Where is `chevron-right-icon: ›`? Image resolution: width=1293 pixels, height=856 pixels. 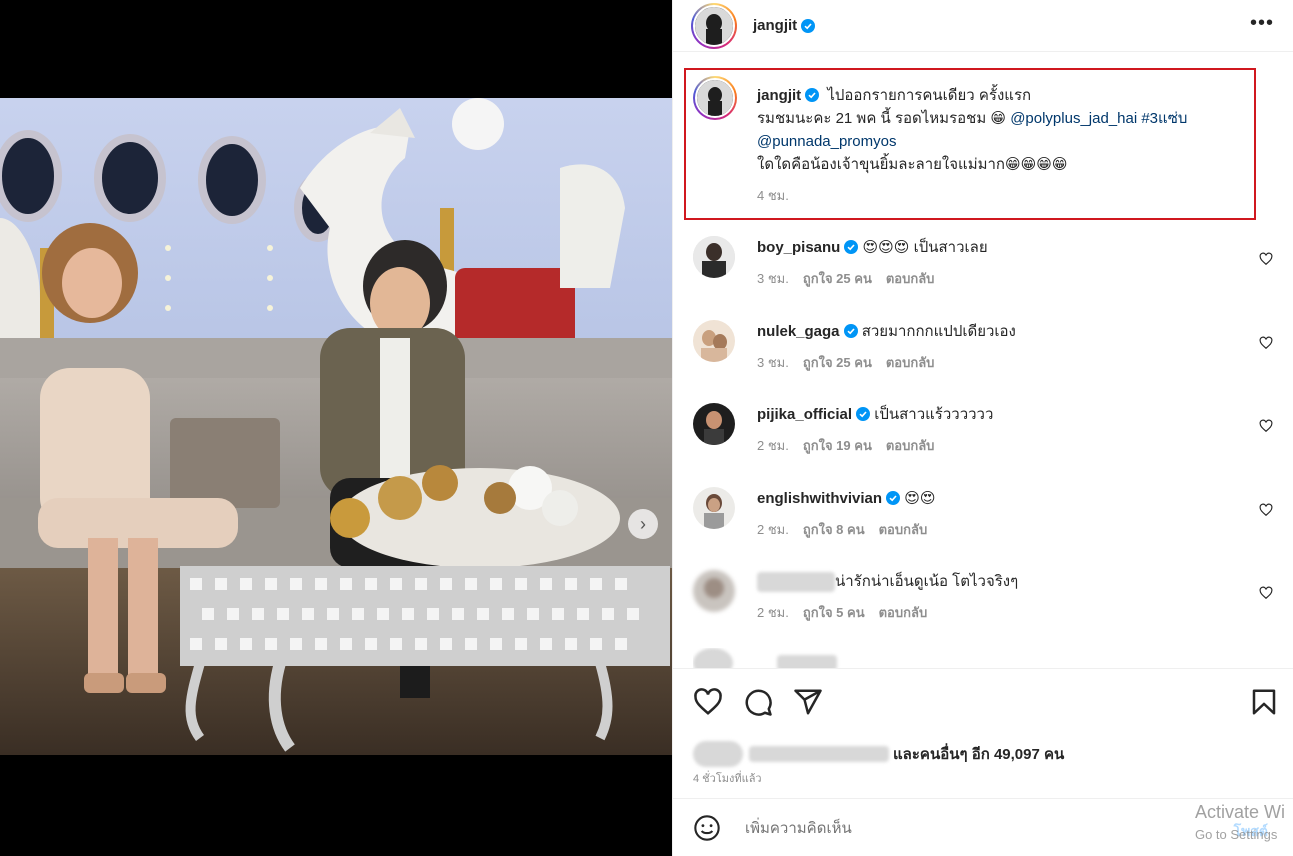
chevron-right-icon: › is located at coordinates (643, 523).